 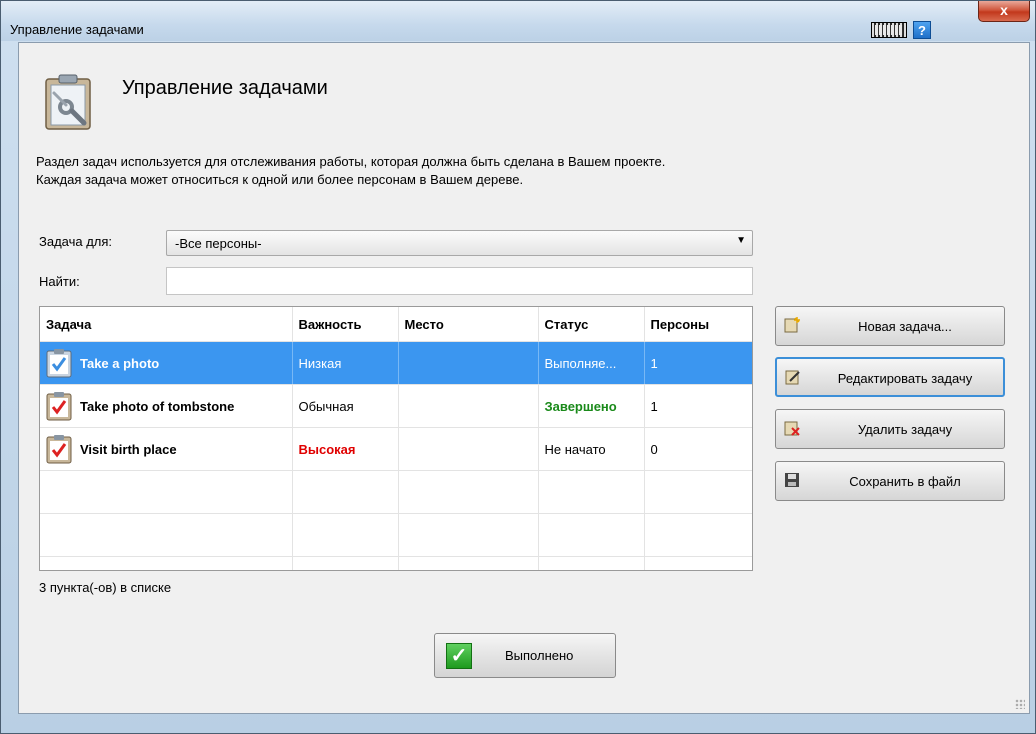 I want to click on checkmark-icon: ✓, so click(x=459, y=656).